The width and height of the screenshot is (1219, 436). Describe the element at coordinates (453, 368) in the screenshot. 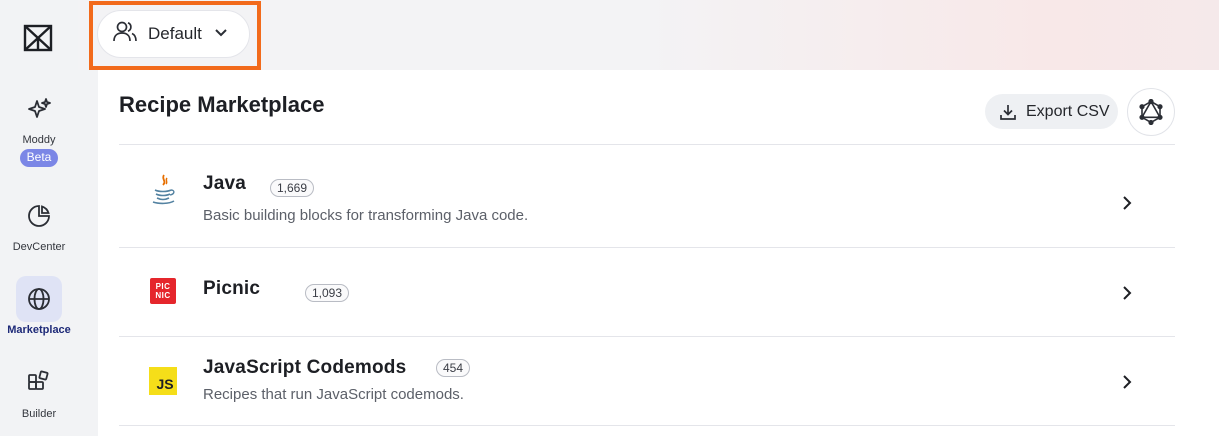

I see `recipe-count-badge: 454` at that location.